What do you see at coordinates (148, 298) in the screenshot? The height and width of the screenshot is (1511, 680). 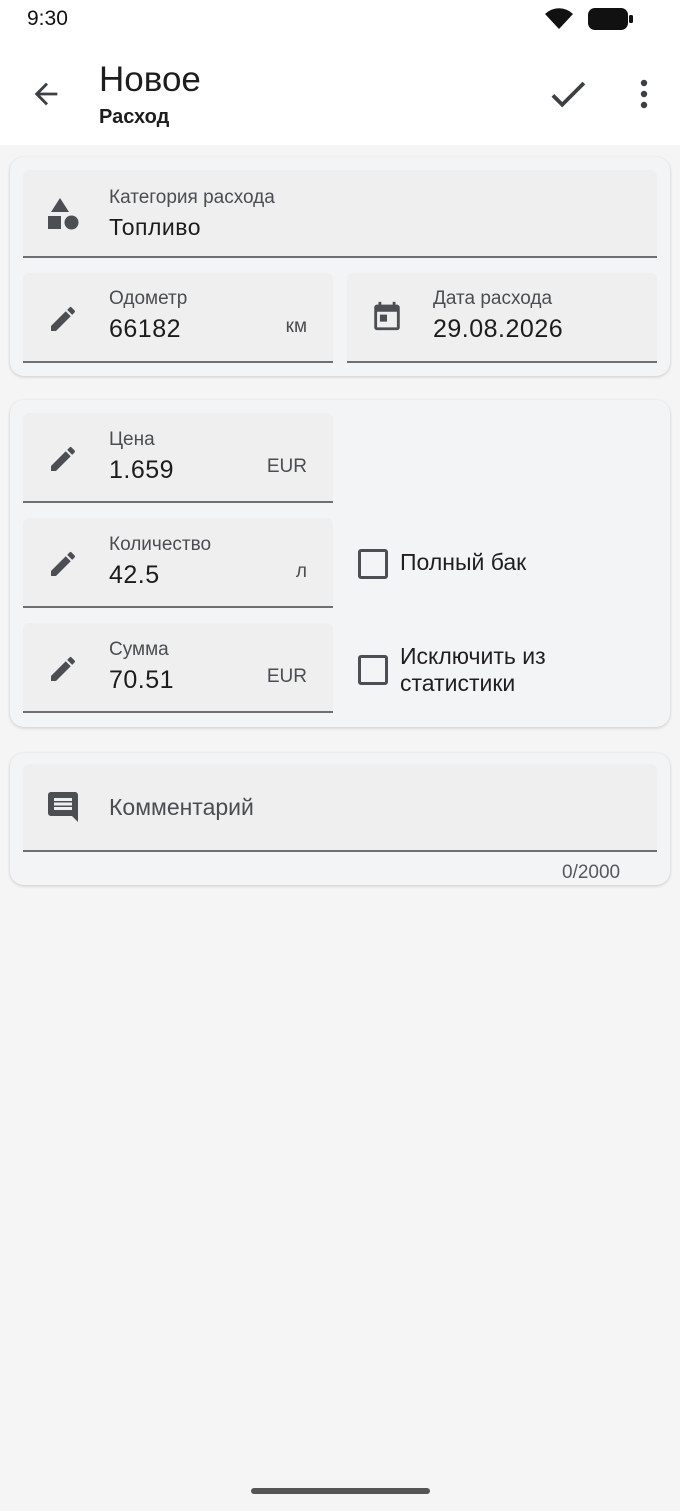 I see `odometer-label: Одометр` at bounding box center [148, 298].